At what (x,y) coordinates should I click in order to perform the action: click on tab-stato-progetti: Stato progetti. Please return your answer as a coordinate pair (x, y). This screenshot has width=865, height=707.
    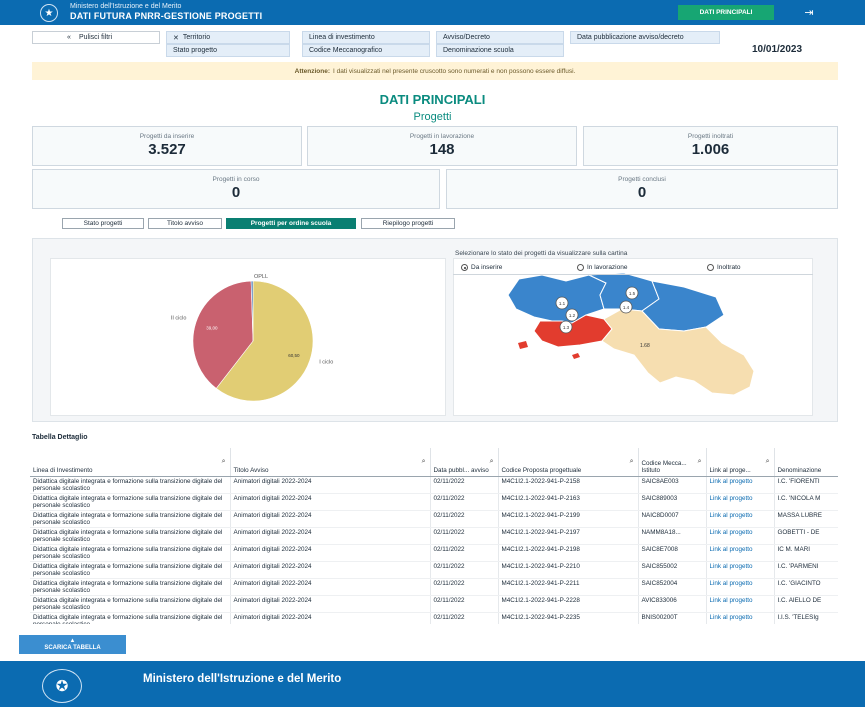
    Looking at the image, I should click on (103, 223).